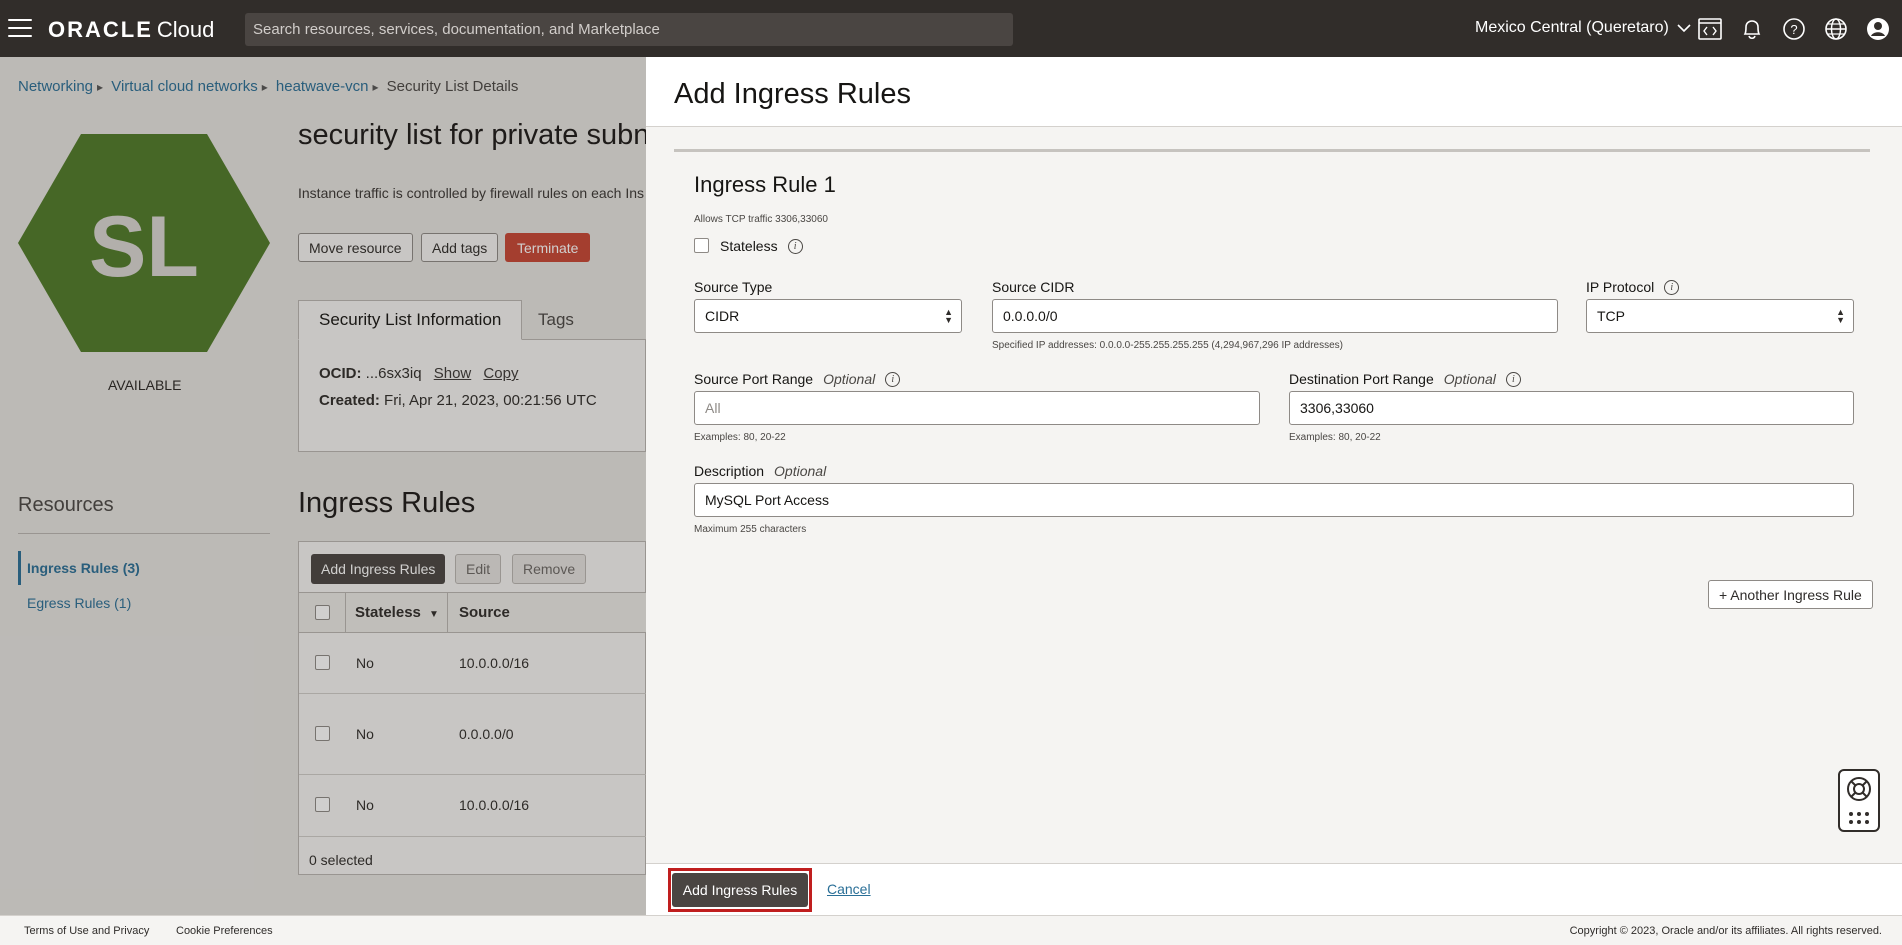  Describe the element at coordinates (750, 529) in the screenshot. I see `description-hint: Maximum 255 characters` at that location.